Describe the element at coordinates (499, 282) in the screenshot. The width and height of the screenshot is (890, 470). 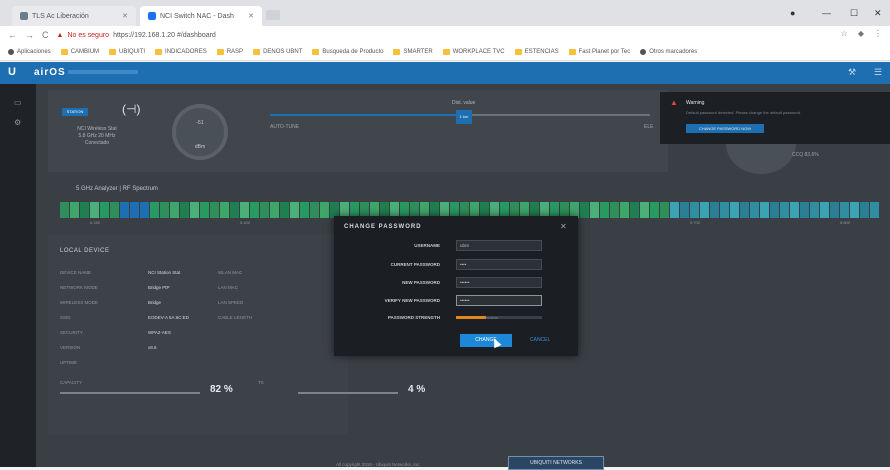
I see `new-password-field: ••••••` at that location.